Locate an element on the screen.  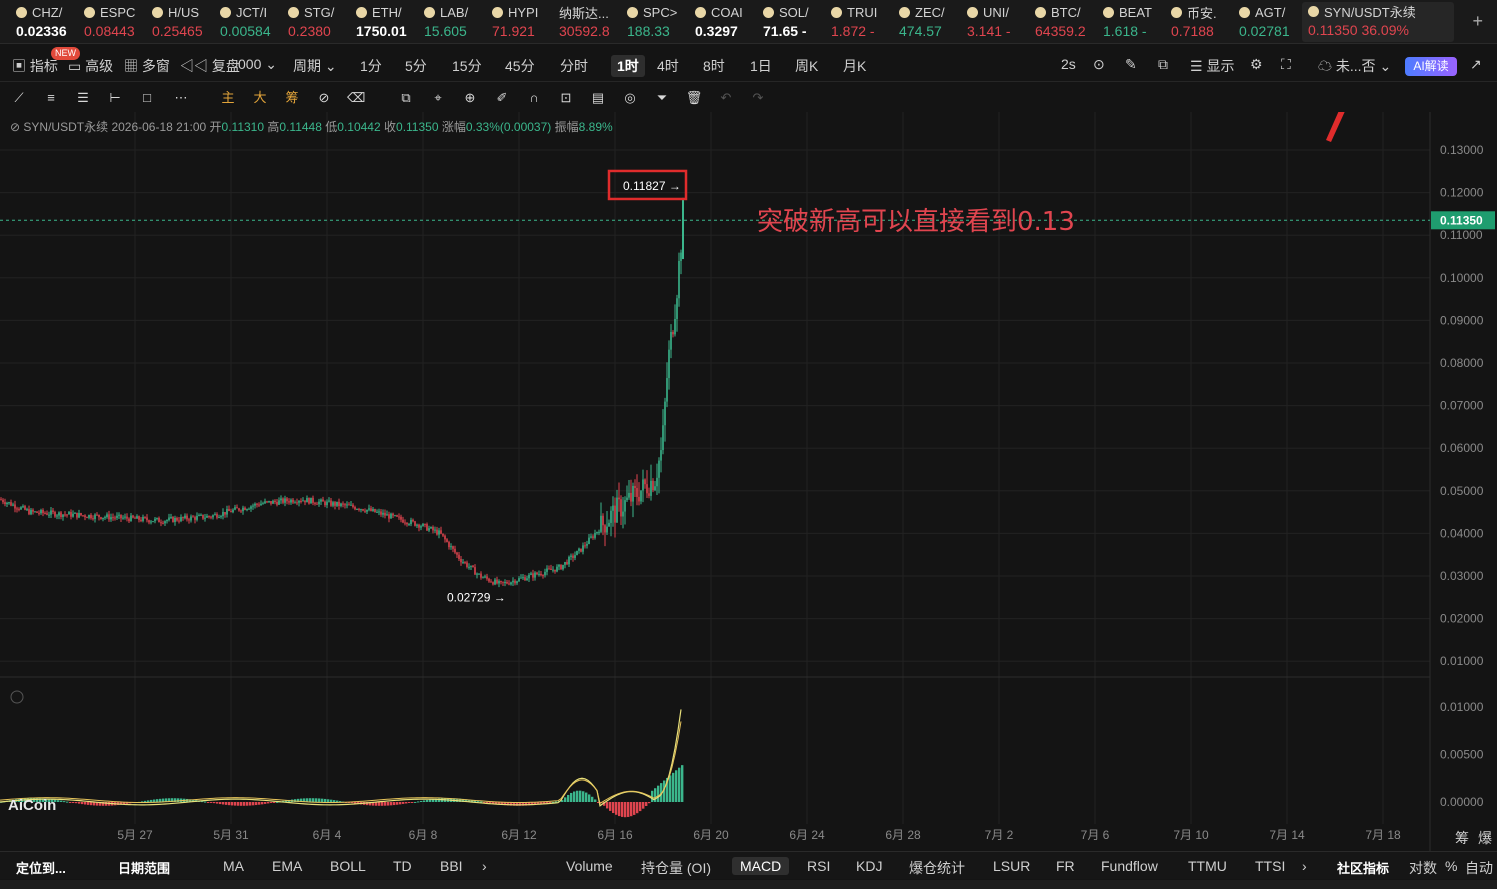
period-tab: 月K is located at coordinates (854, 66).